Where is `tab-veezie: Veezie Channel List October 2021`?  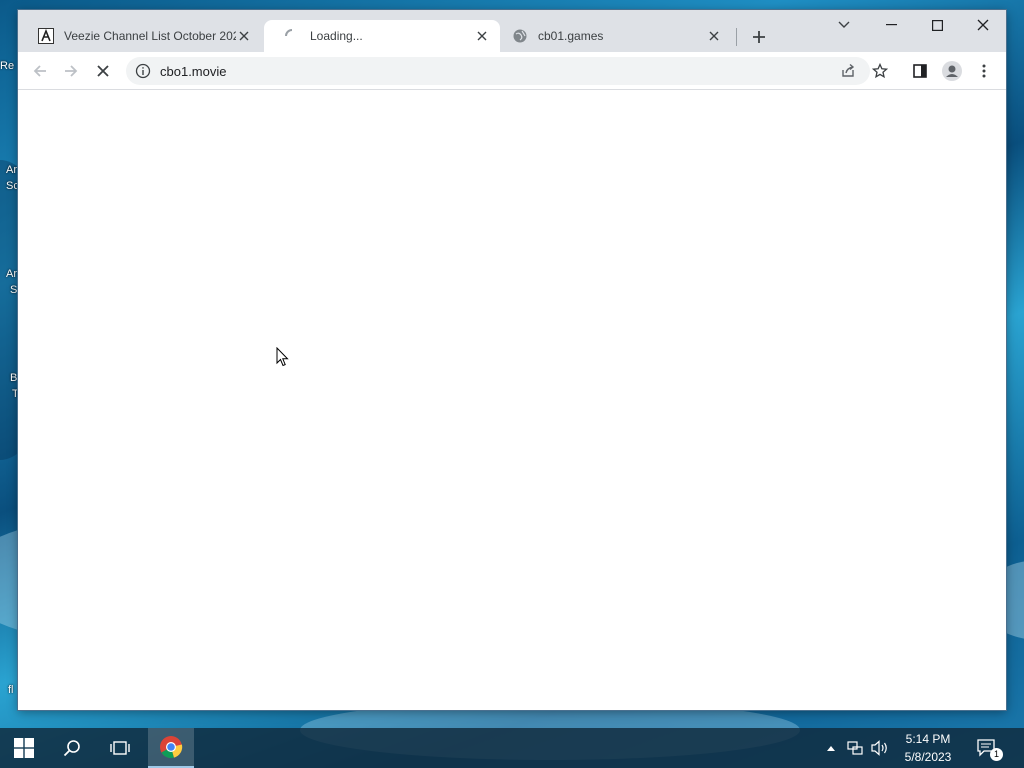
tab-veezie: Veezie Channel List October 2021 is located at coordinates (140, 36).